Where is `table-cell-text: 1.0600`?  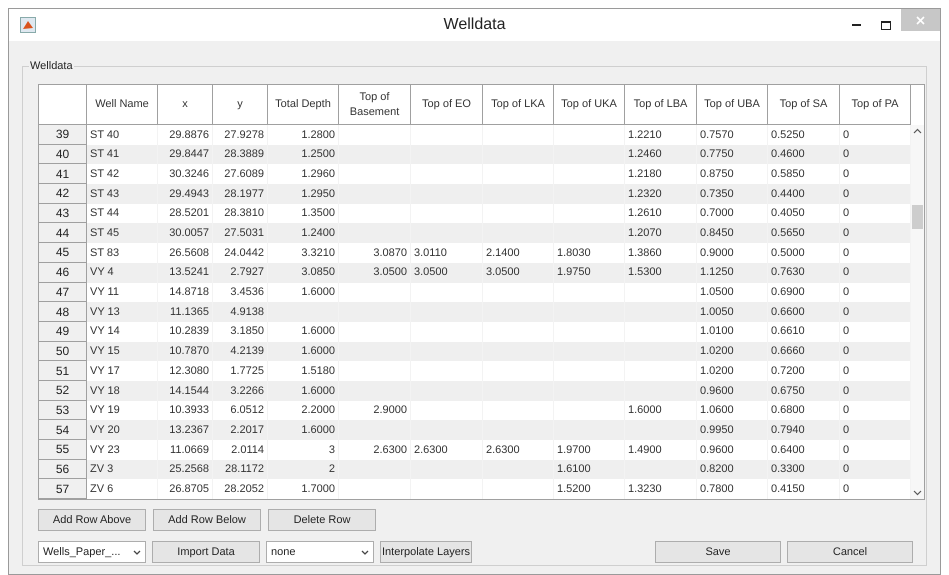 table-cell-text: 1.0600 is located at coordinates (717, 410).